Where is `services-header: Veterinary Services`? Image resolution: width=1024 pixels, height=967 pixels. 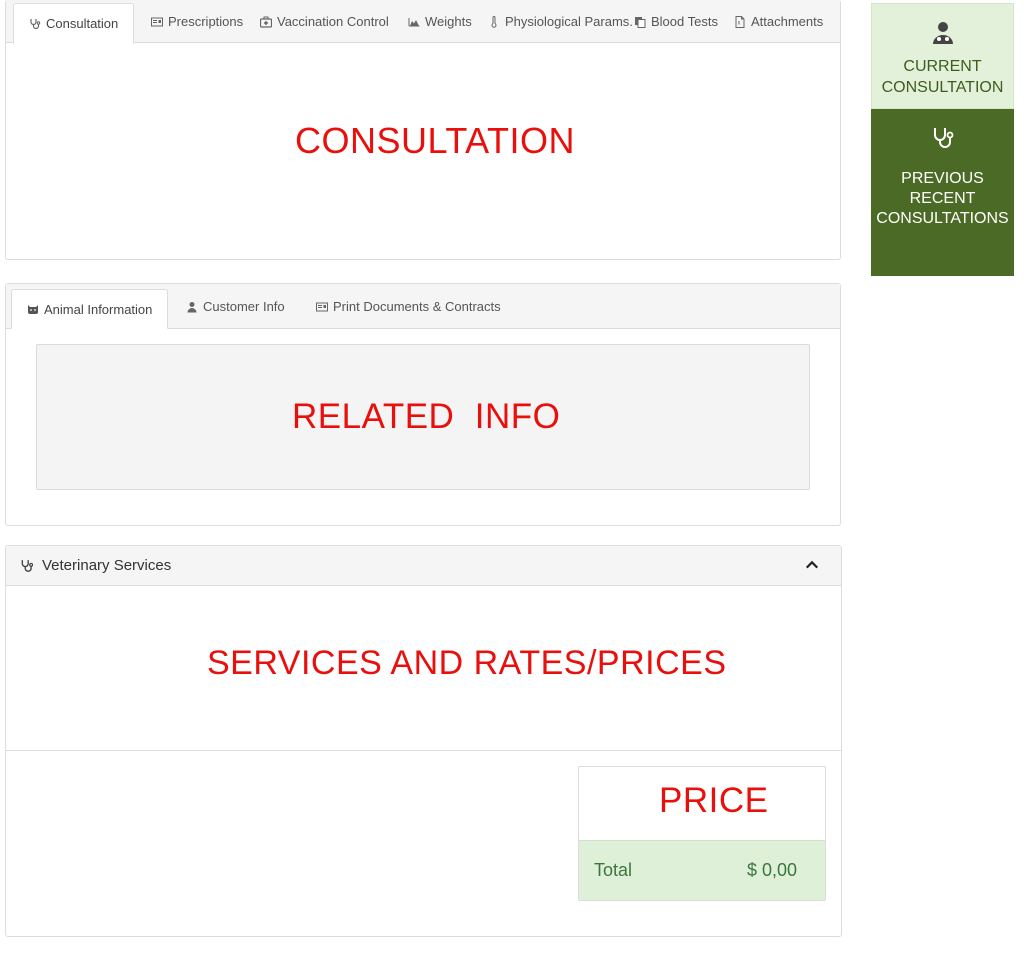 services-header: Veterinary Services is located at coordinates (423, 566).